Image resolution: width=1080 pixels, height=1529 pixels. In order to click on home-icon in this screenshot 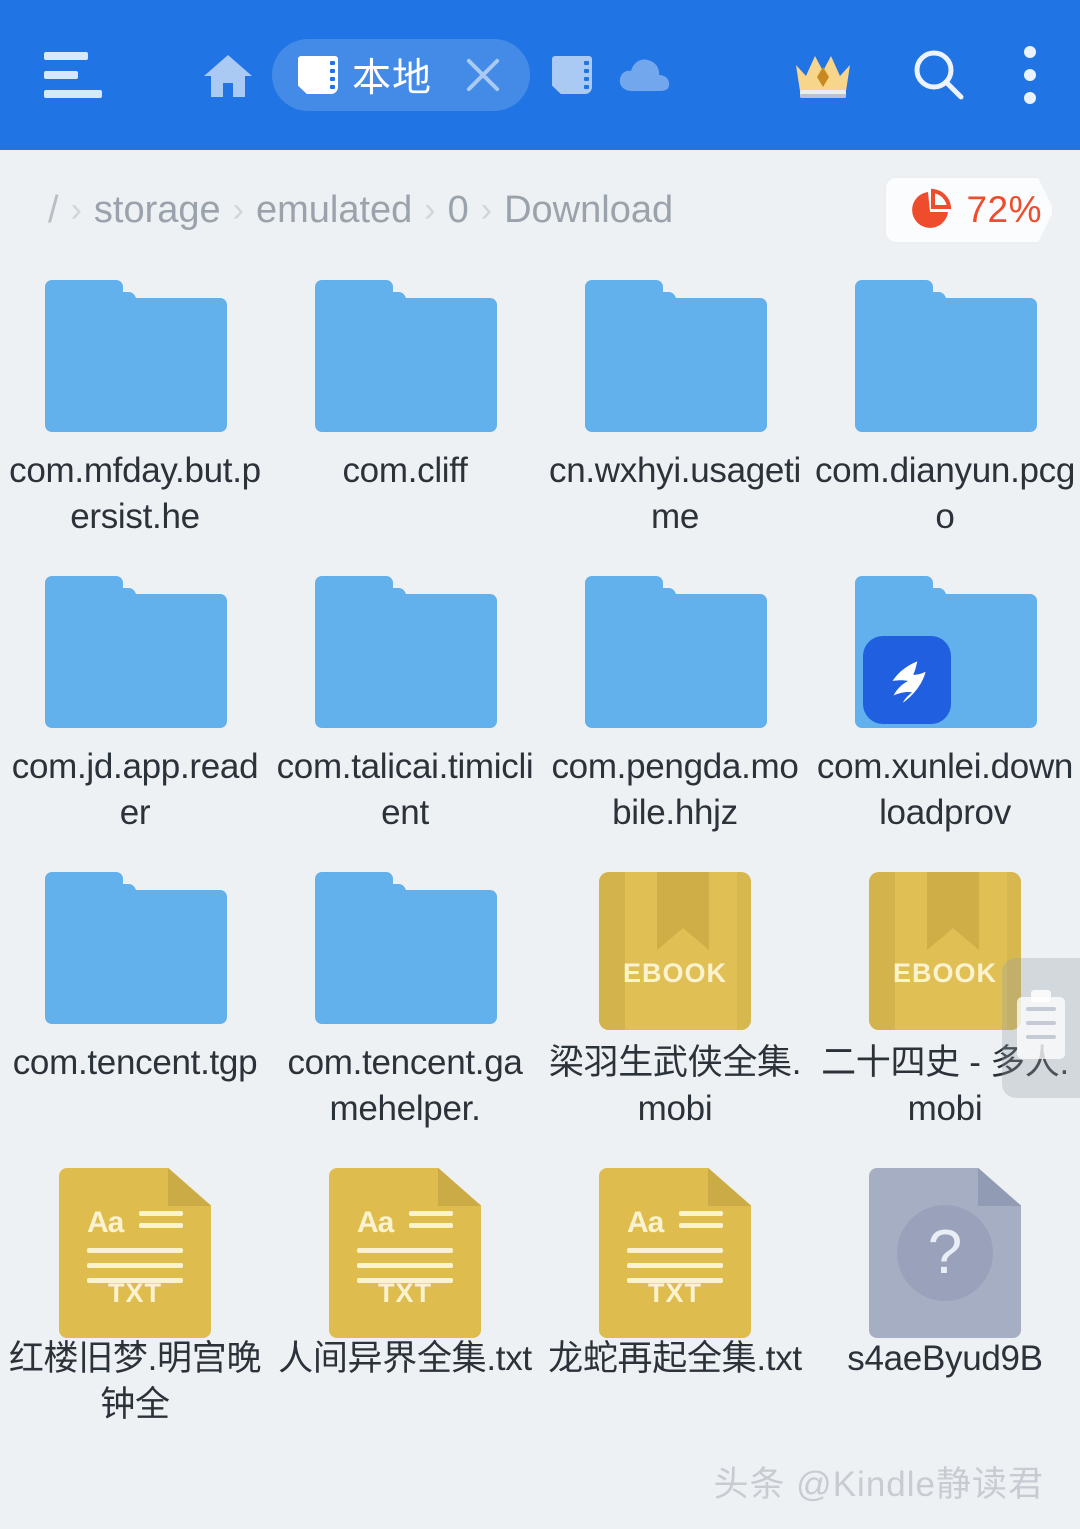, I will do `click(228, 75)`.